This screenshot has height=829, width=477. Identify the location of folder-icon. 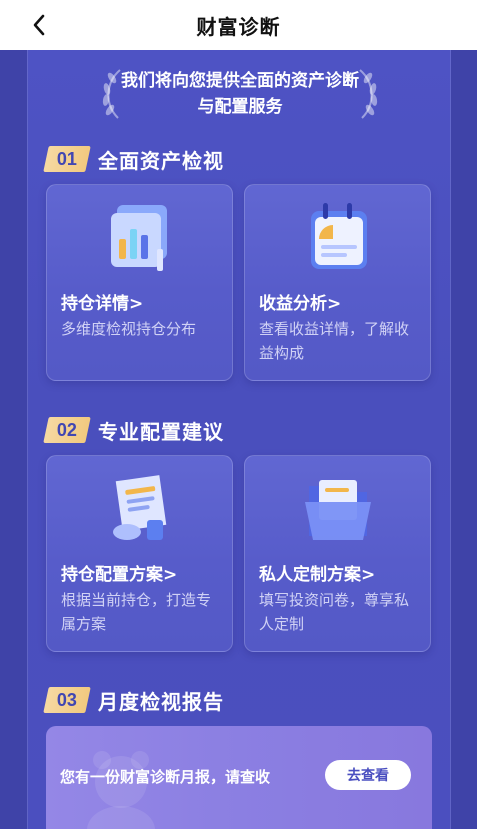
(338, 510).